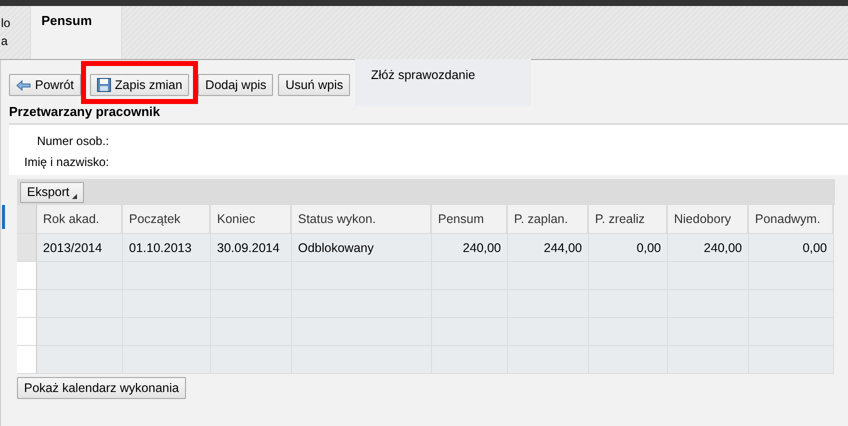 The image size is (848, 426). I want to click on tab: Pensum, so click(76, 32).